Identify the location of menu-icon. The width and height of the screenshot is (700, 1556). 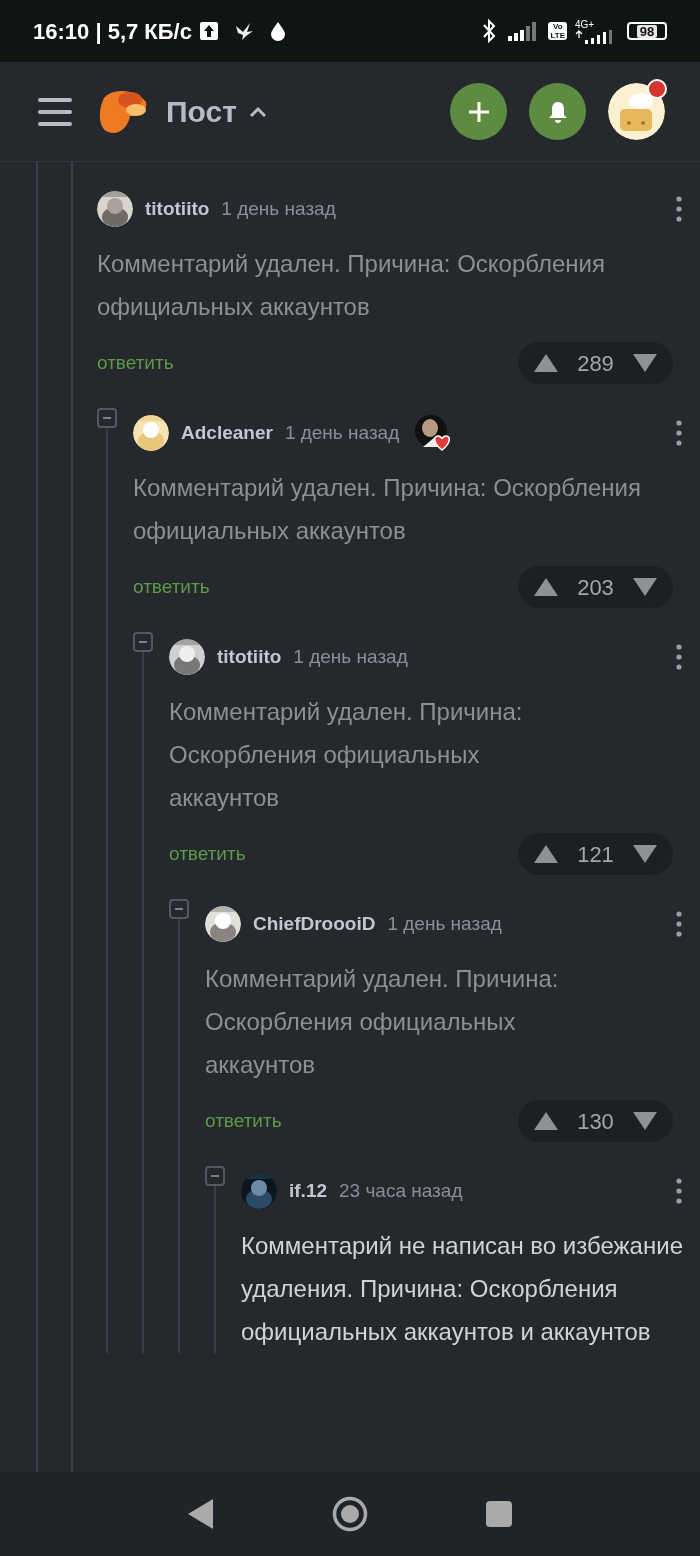
(55, 111).